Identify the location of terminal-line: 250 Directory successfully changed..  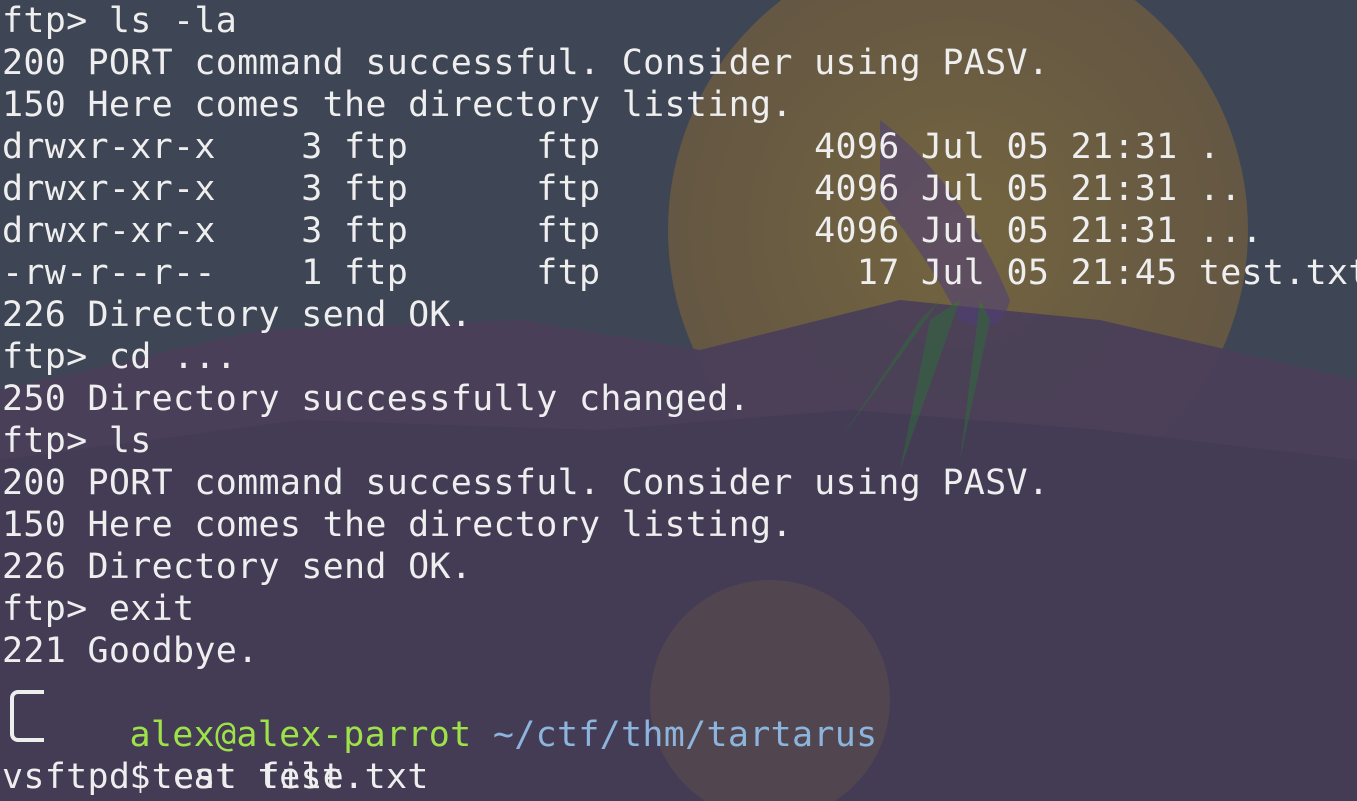
(376, 399).